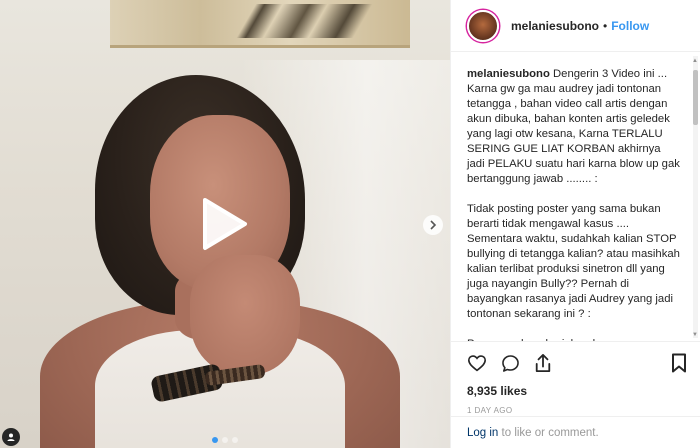  I want to click on username-link: melaniesubono, so click(555, 26).